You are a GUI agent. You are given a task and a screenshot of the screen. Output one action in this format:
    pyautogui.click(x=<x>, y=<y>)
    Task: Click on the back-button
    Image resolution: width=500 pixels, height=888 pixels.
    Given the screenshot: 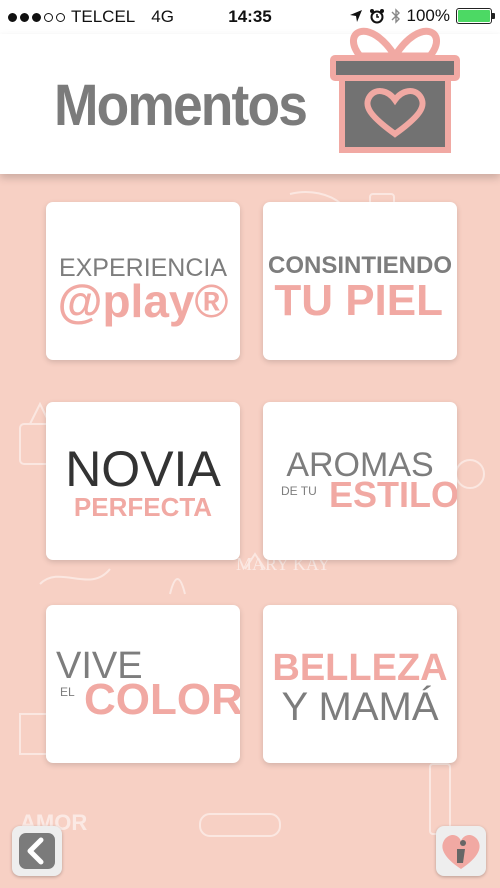 What is the action you would take?
    pyautogui.click(x=37, y=851)
    